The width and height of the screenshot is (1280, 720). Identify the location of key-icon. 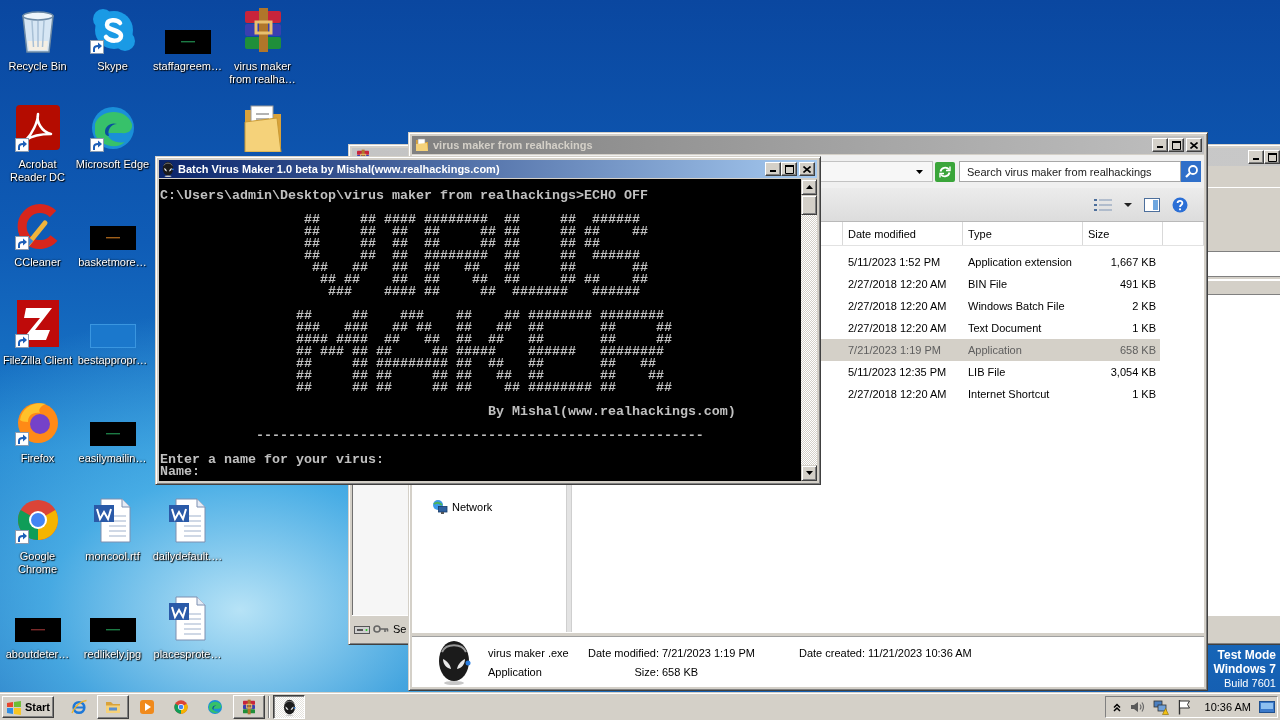
(381, 628).